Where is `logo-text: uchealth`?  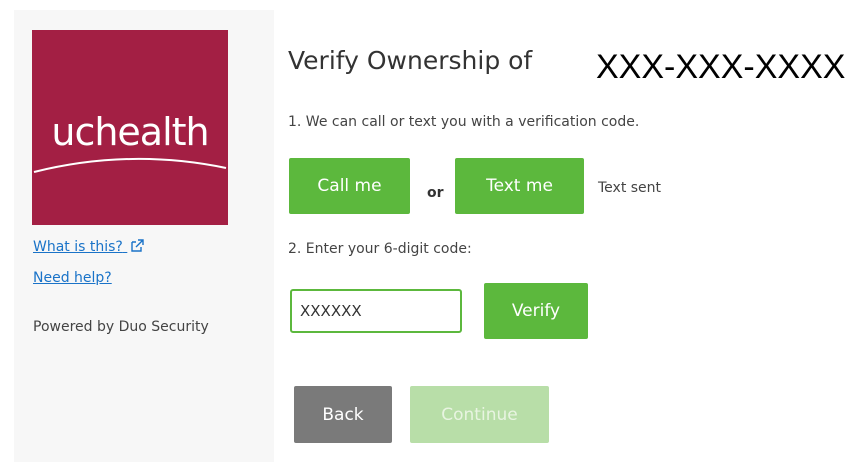
logo-text: uchealth is located at coordinates (130, 132).